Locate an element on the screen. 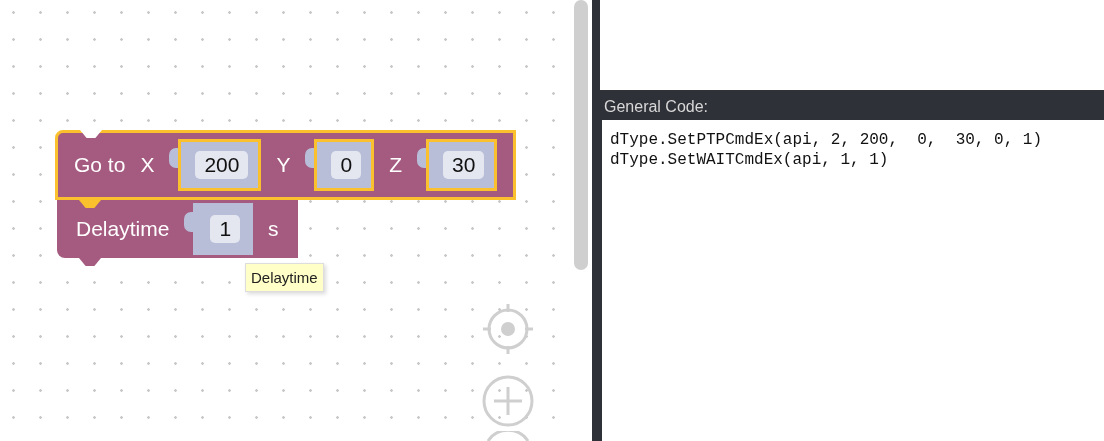  recenter-icon is located at coordinates (508, 329).